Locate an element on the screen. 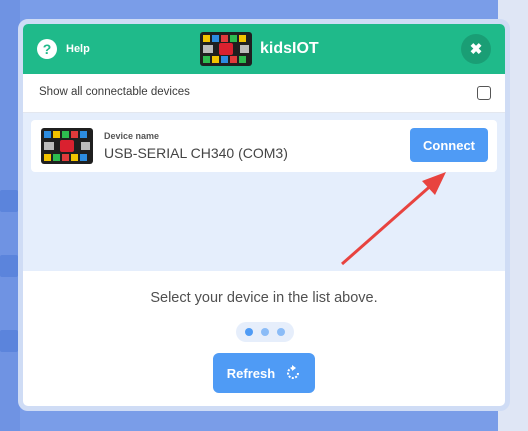  background-block-palette is located at coordinates (10, 215).